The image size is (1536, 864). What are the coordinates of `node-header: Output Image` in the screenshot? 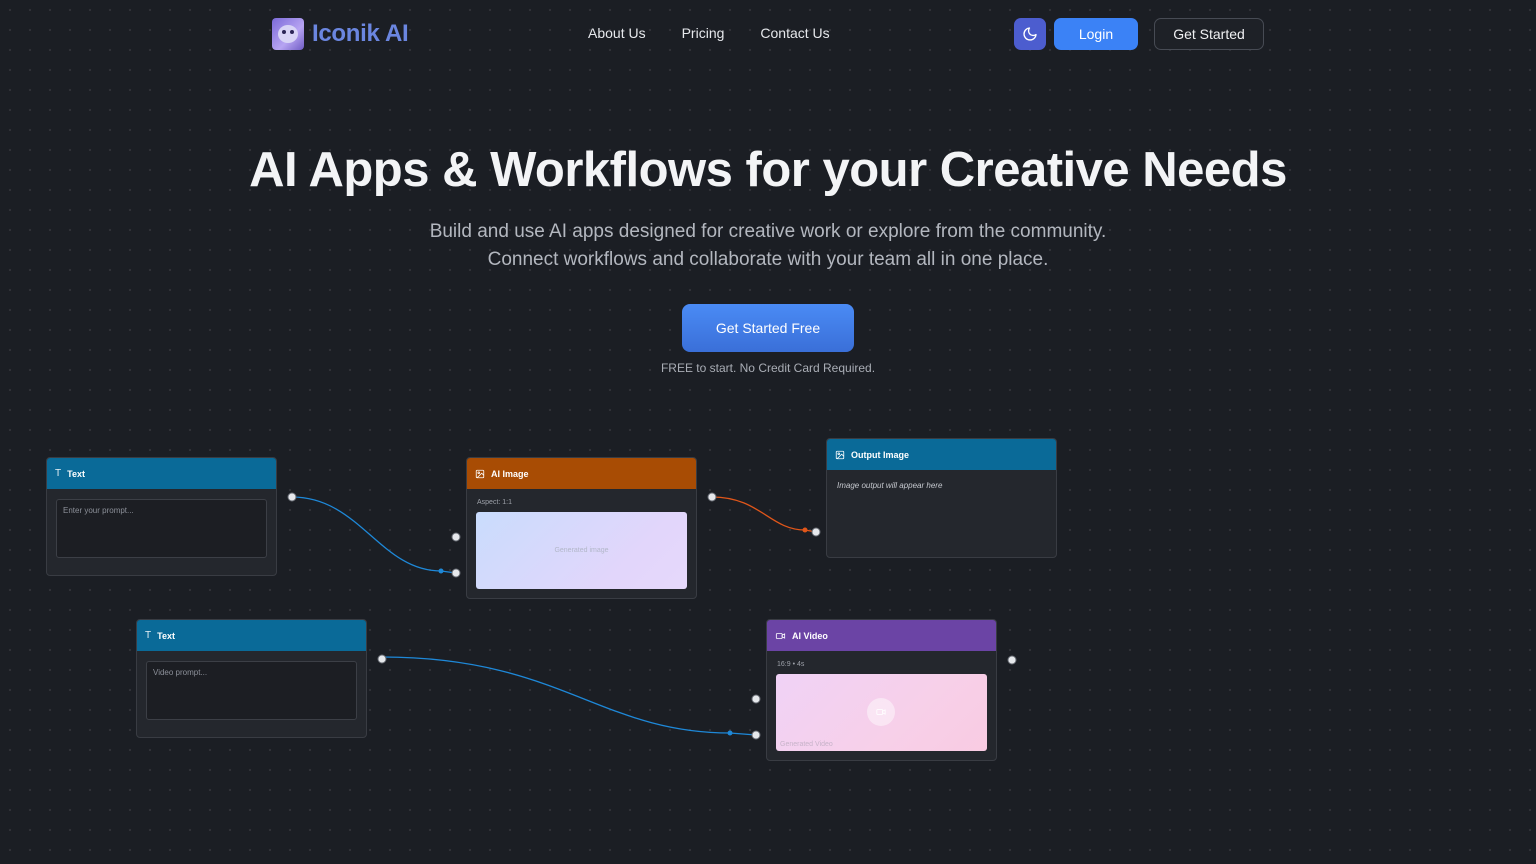 It's located at (941, 454).